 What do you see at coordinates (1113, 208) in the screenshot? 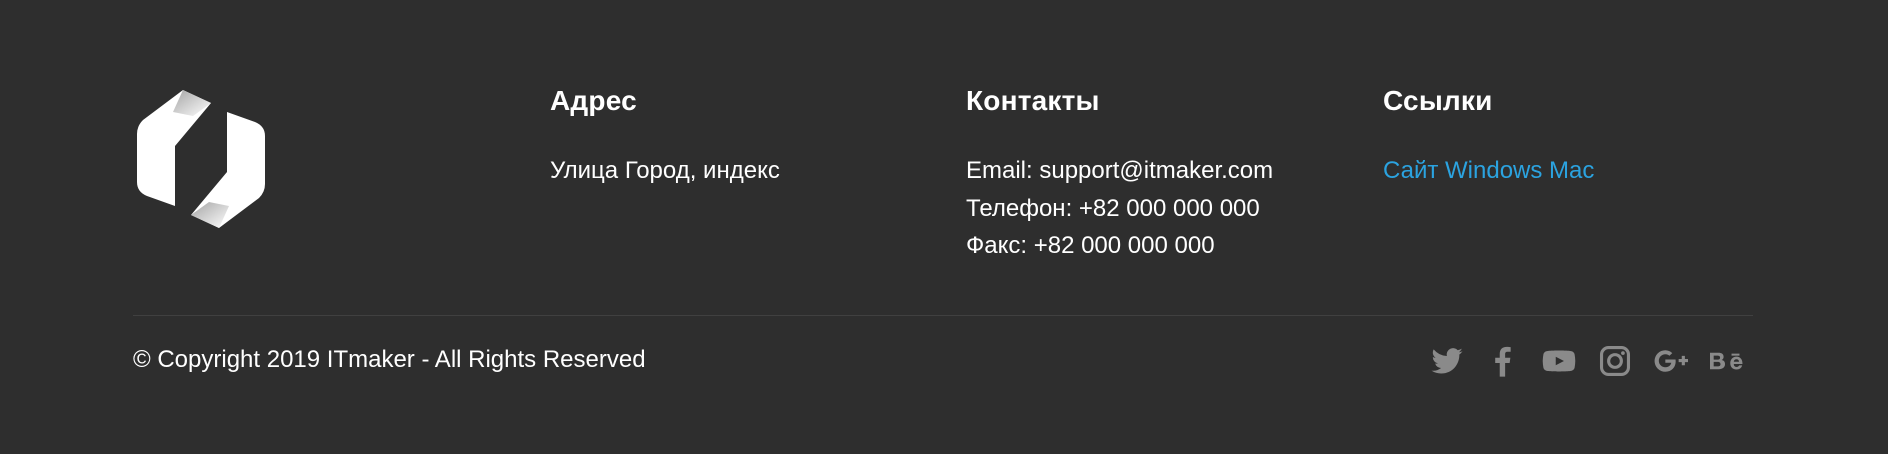
I see `contact-phone: Телефон: +82 000 000 000` at bounding box center [1113, 208].